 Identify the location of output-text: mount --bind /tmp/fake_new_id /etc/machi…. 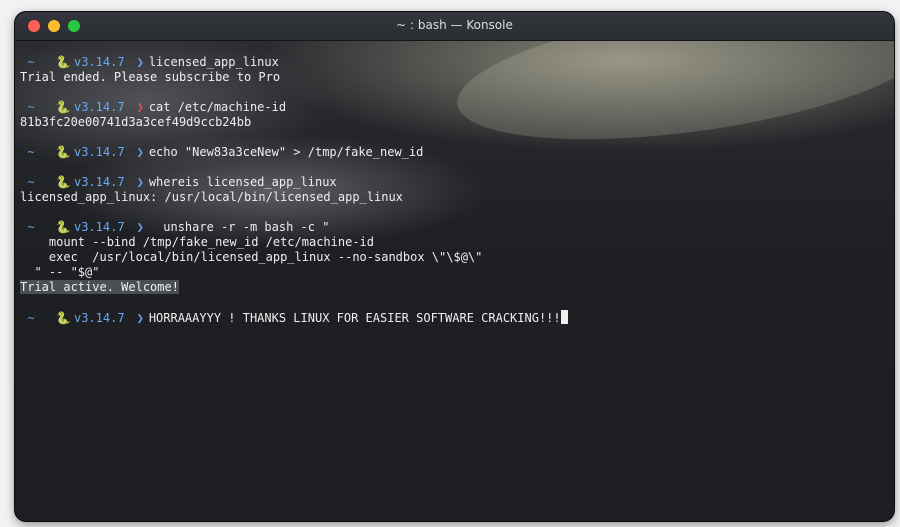
(197, 242).